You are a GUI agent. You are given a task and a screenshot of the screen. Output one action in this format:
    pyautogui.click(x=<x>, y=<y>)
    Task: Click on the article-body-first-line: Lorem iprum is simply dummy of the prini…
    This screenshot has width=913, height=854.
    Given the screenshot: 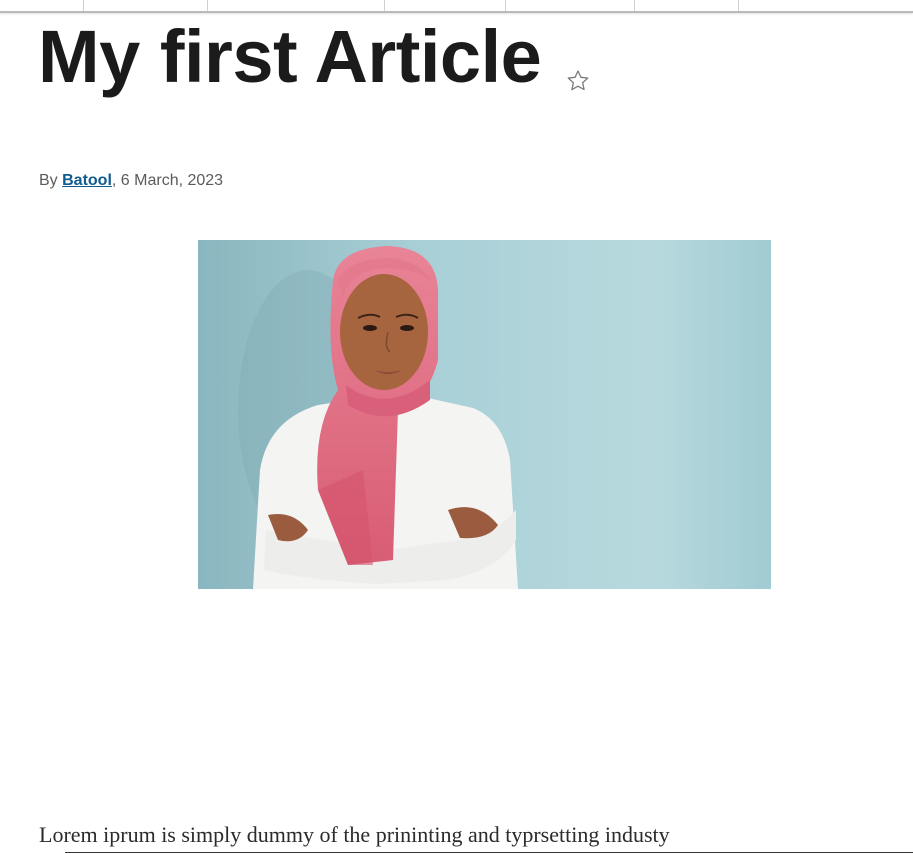 What is the action you would take?
    pyautogui.click(x=354, y=834)
    